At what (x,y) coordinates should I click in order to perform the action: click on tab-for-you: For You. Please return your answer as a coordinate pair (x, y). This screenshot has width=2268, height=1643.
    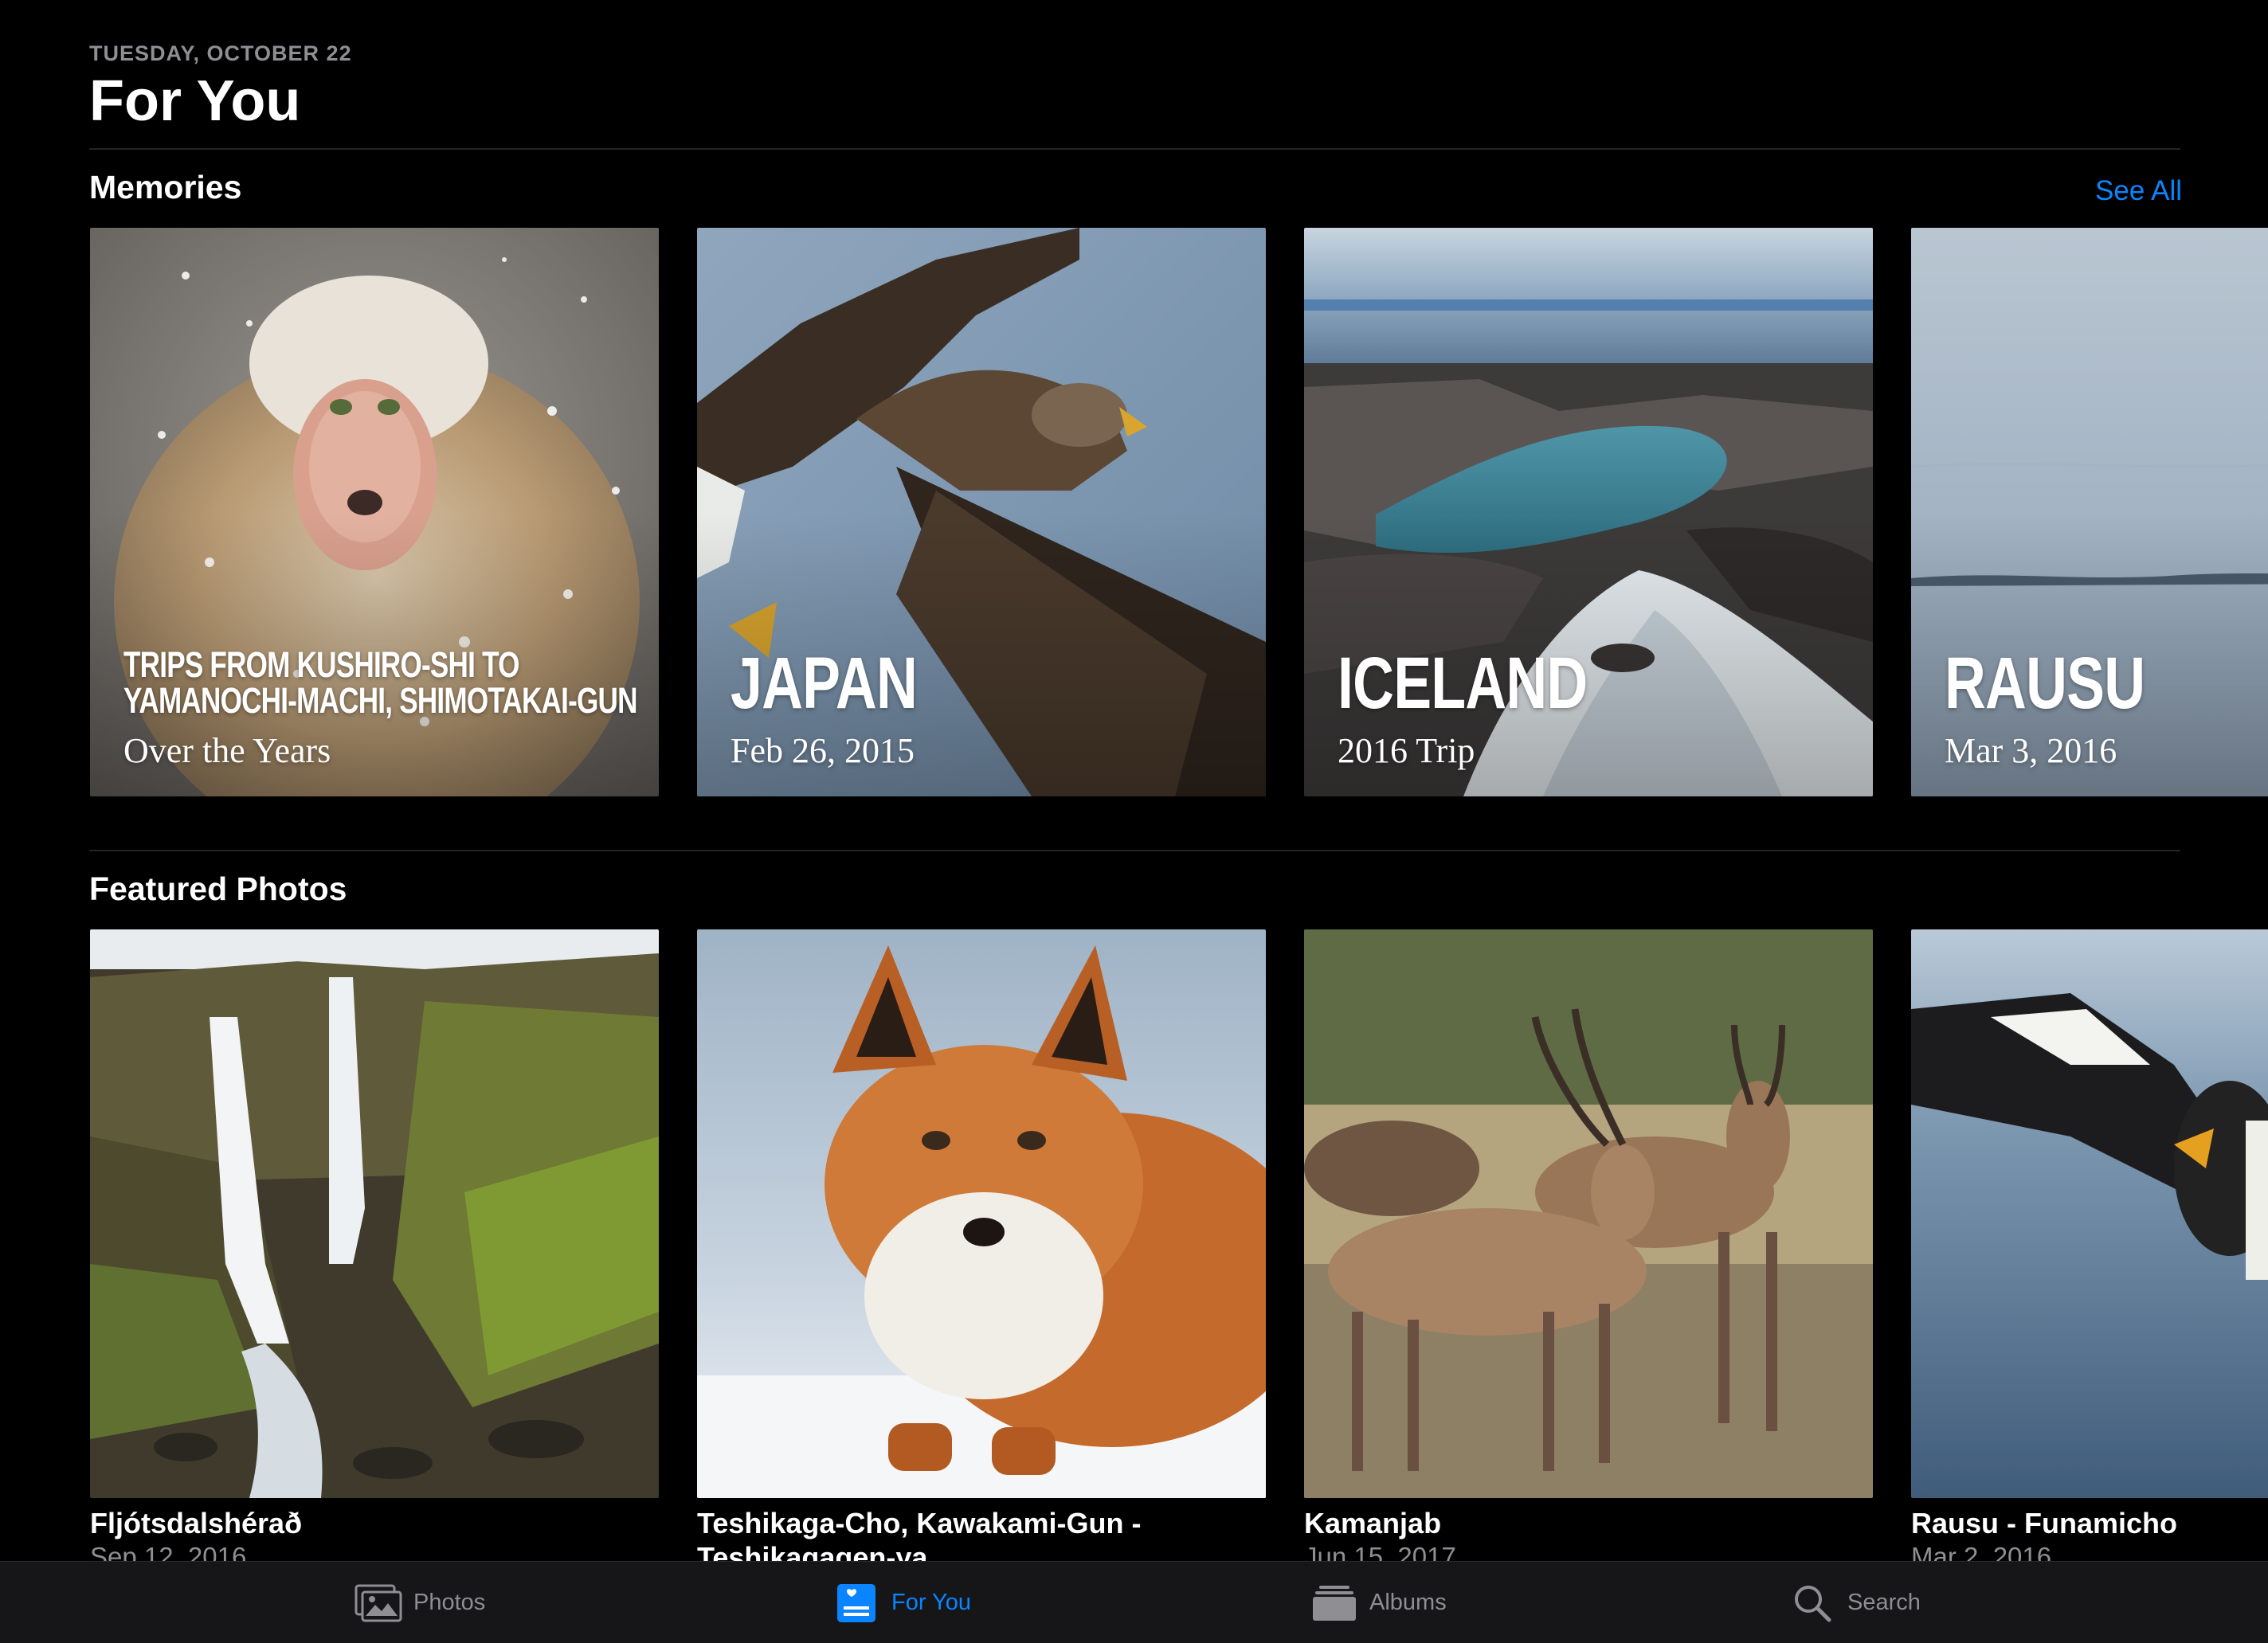
    Looking at the image, I should click on (901, 1602).